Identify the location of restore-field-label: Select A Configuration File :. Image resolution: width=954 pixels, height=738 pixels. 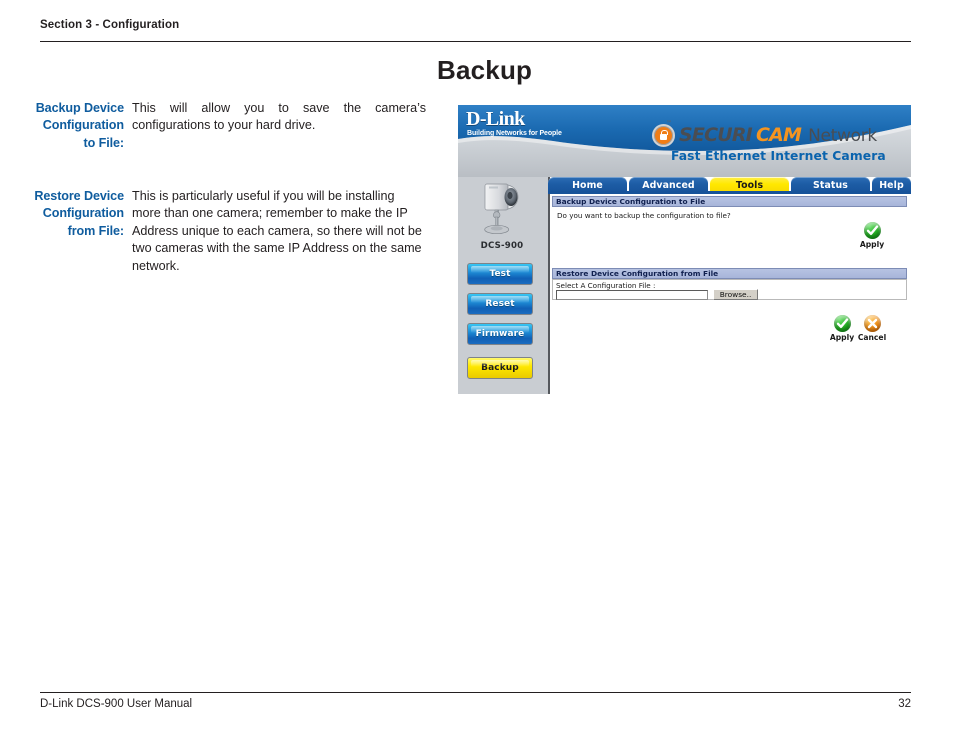
(606, 285).